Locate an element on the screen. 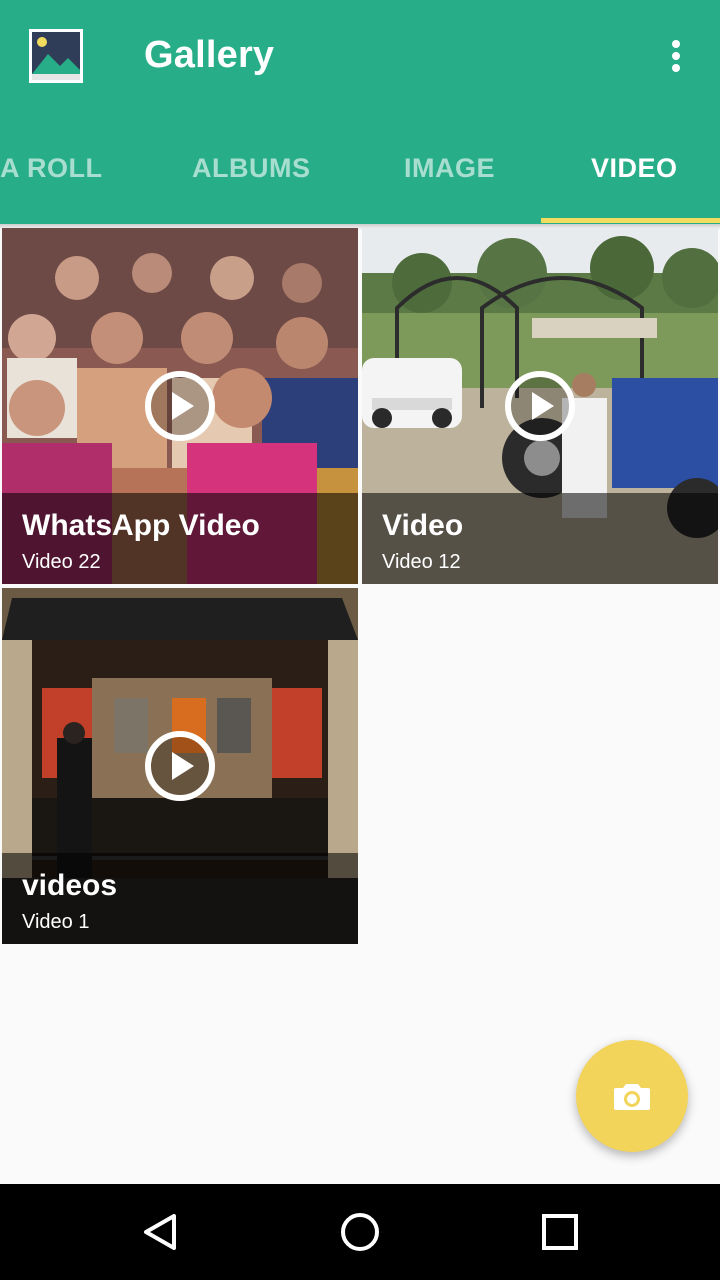 The width and height of the screenshot is (720, 1280). album-title: videos is located at coordinates (70, 885).